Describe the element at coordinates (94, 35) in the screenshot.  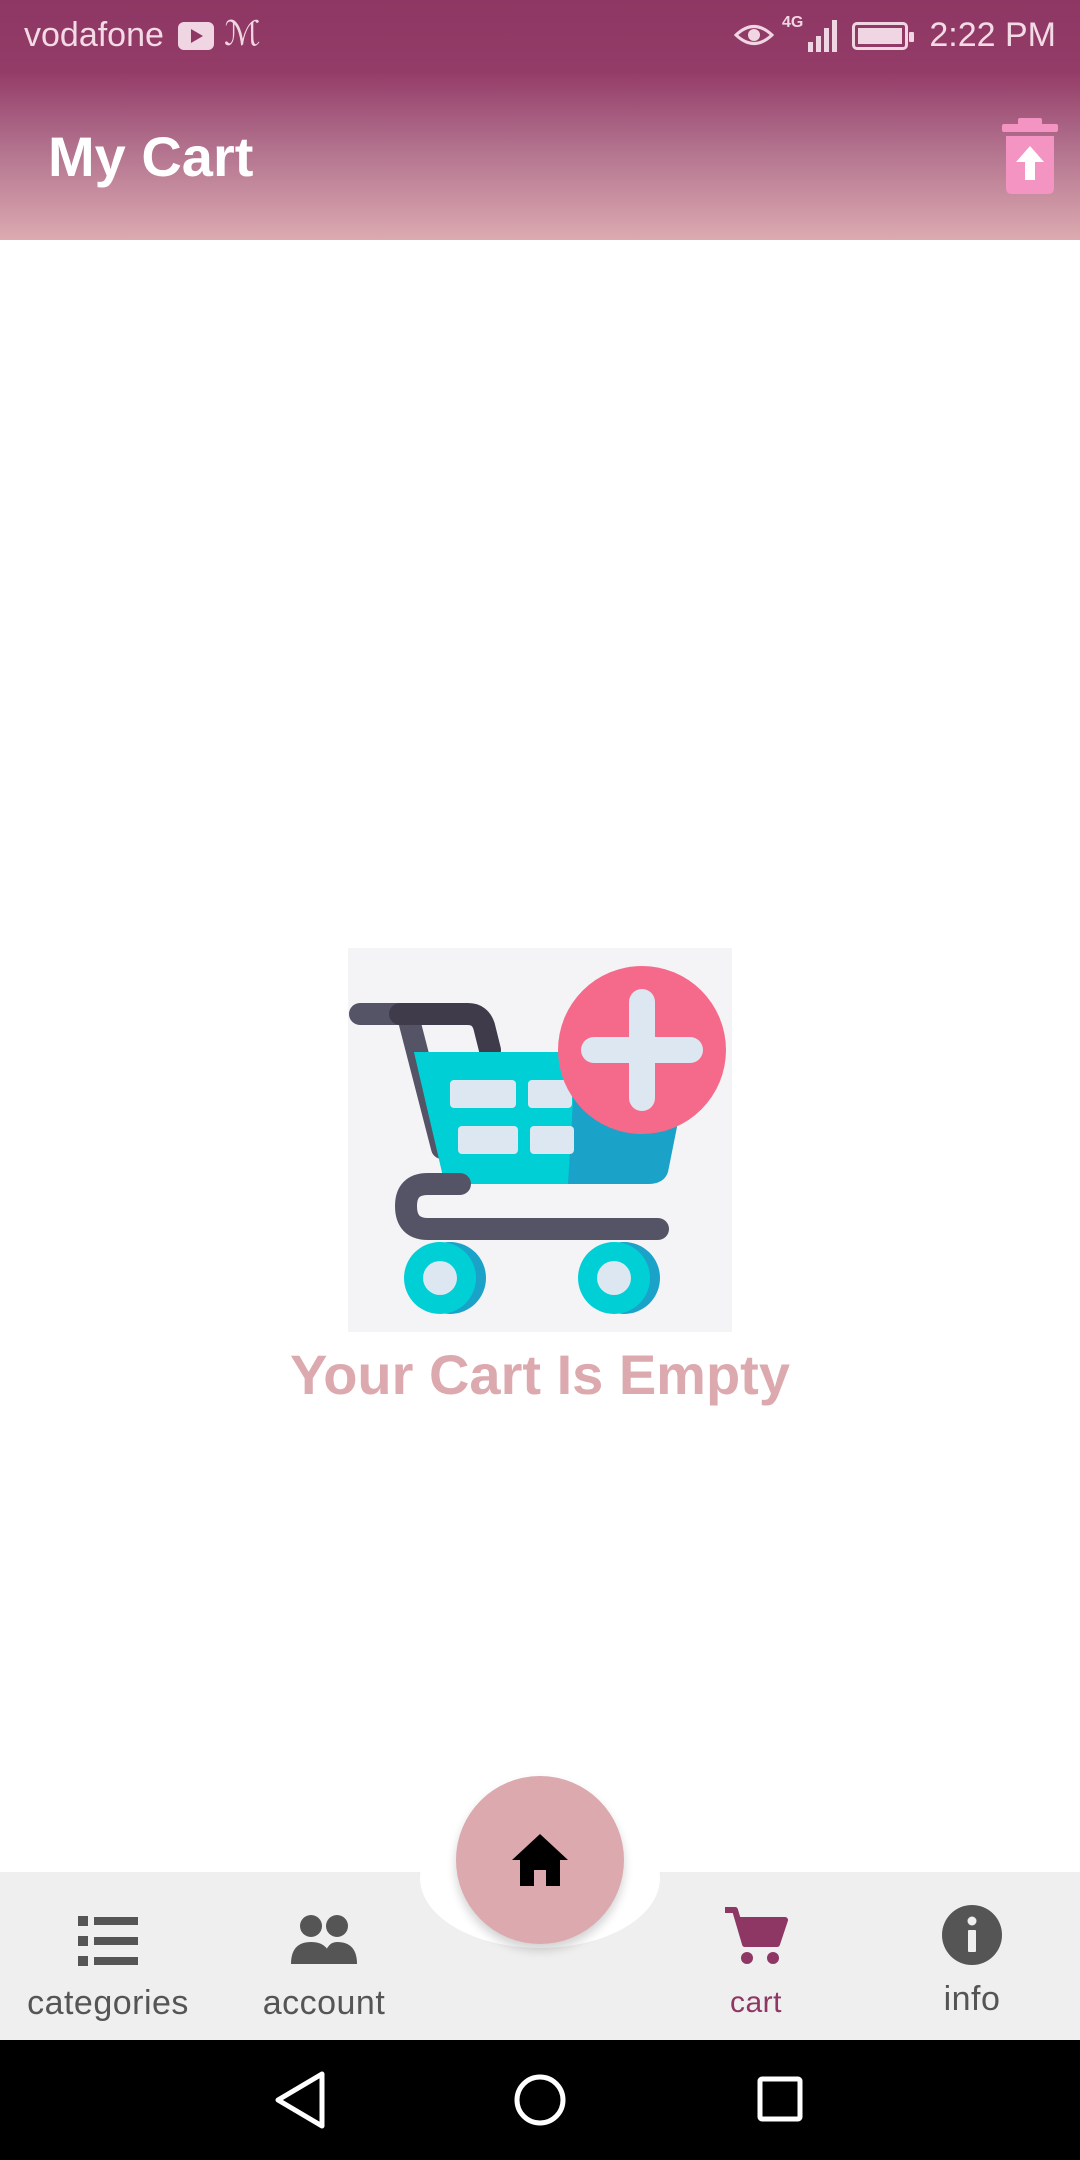
I see `carrier-name: vodafone` at that location.